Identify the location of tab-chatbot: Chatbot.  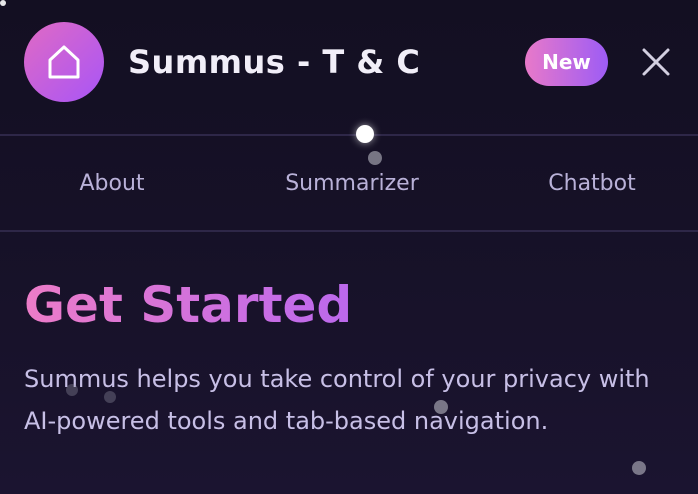
(592, 183).